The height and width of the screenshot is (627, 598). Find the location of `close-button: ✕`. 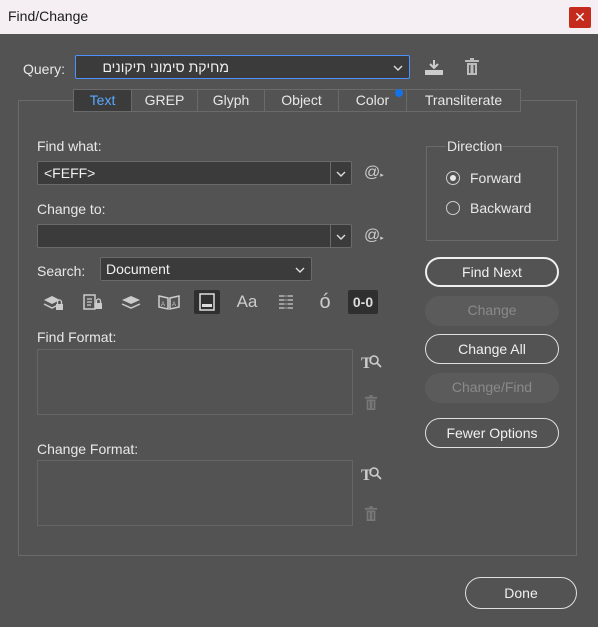

close-button: ✕ is located at coordinates (580, 17).